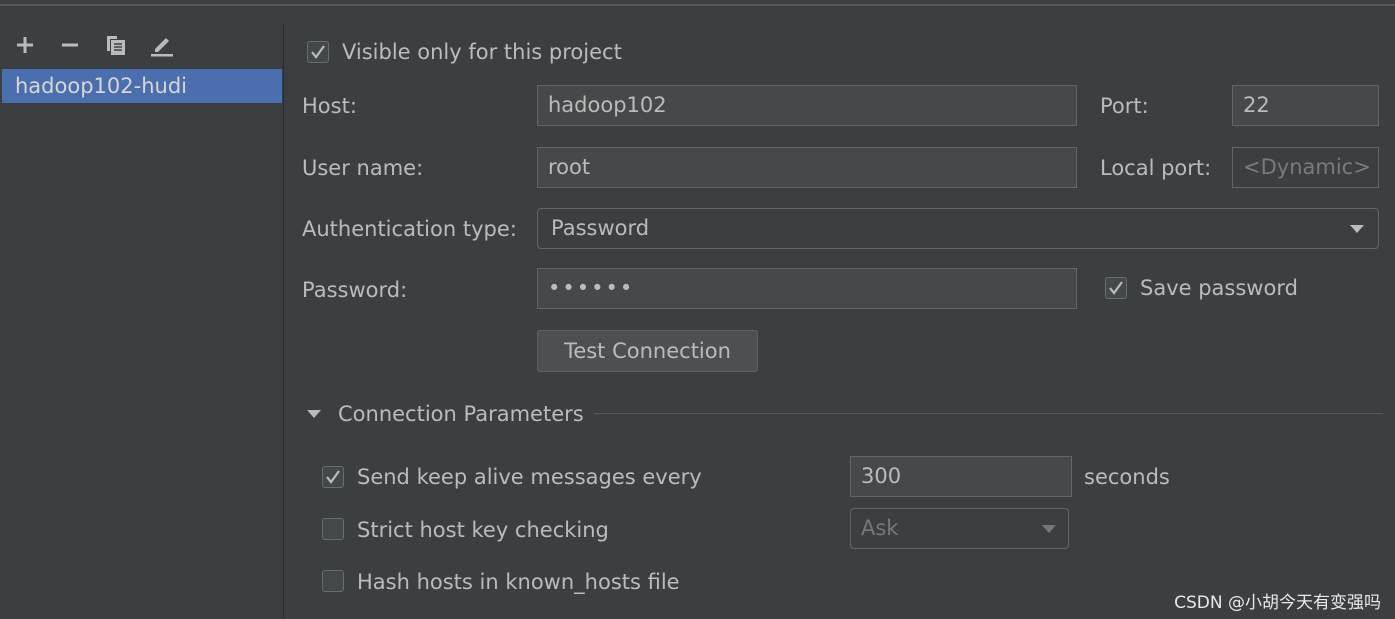 The width and height of the screenshot is (1395, 619). Describe the element at coordinates (1124, 106) in the screenshot. I see `port-label: Port:` at that location.